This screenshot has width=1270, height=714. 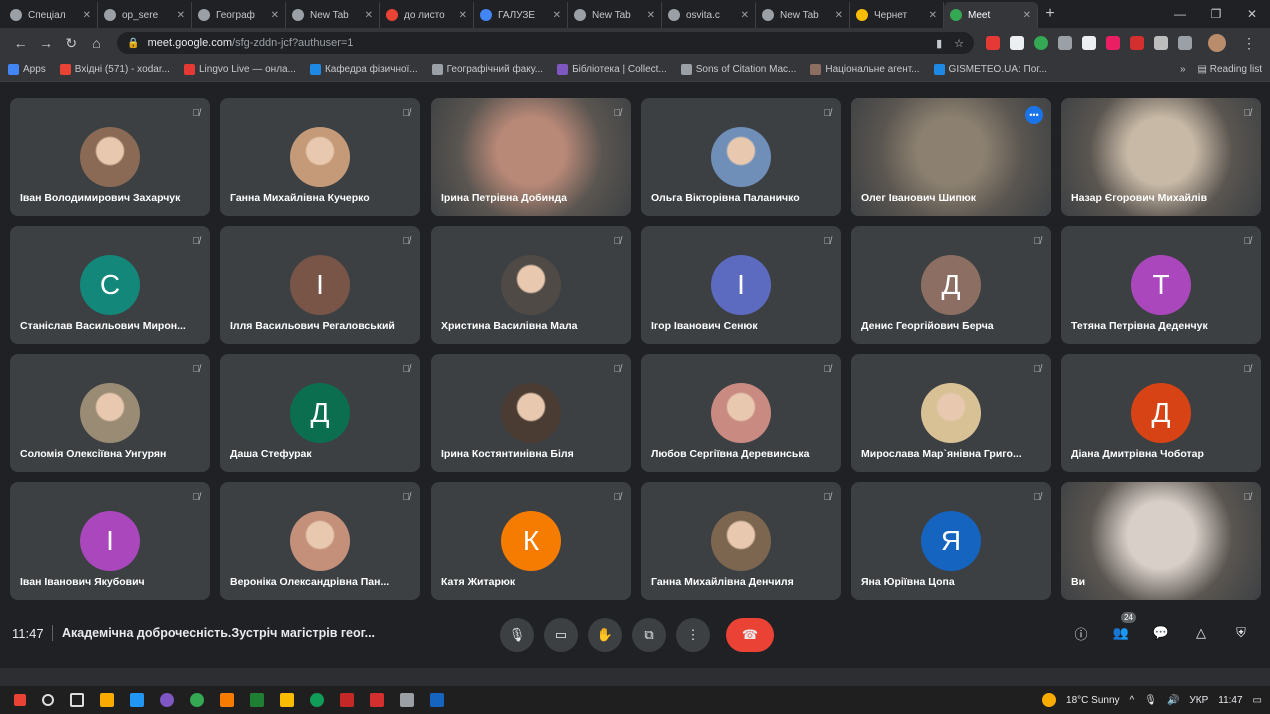 I want to click on forward-icon: →, so click(x=45, y=43).